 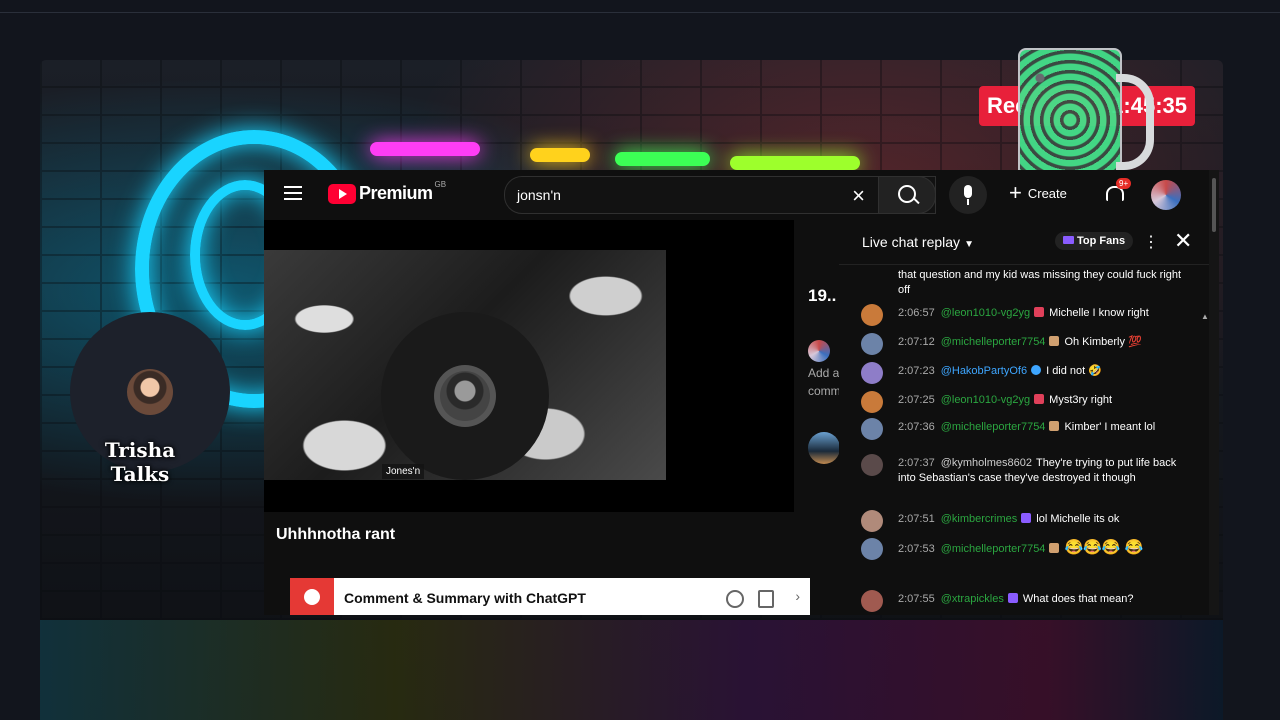 I want to click on country-code: GB, so click(x=440, y=184).